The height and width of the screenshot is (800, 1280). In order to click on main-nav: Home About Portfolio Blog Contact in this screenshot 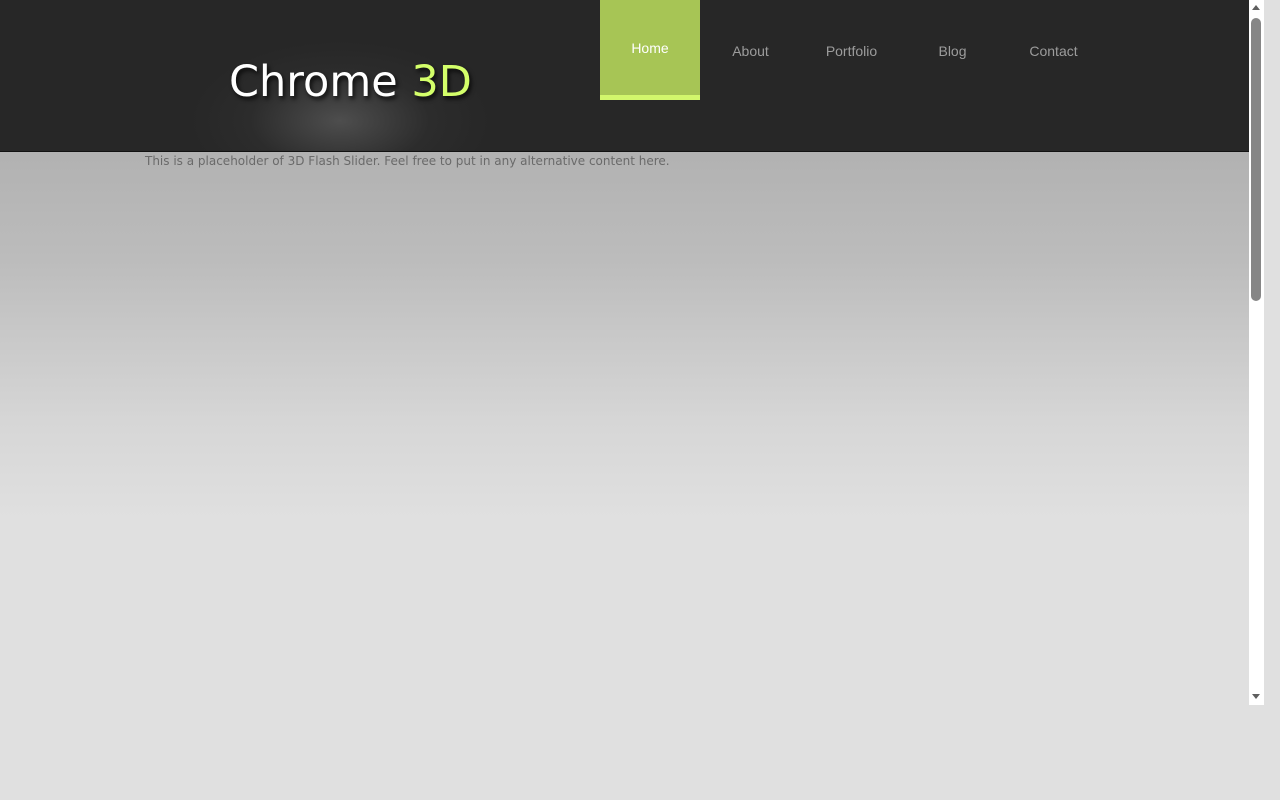, I will do `click(852, 50)`.